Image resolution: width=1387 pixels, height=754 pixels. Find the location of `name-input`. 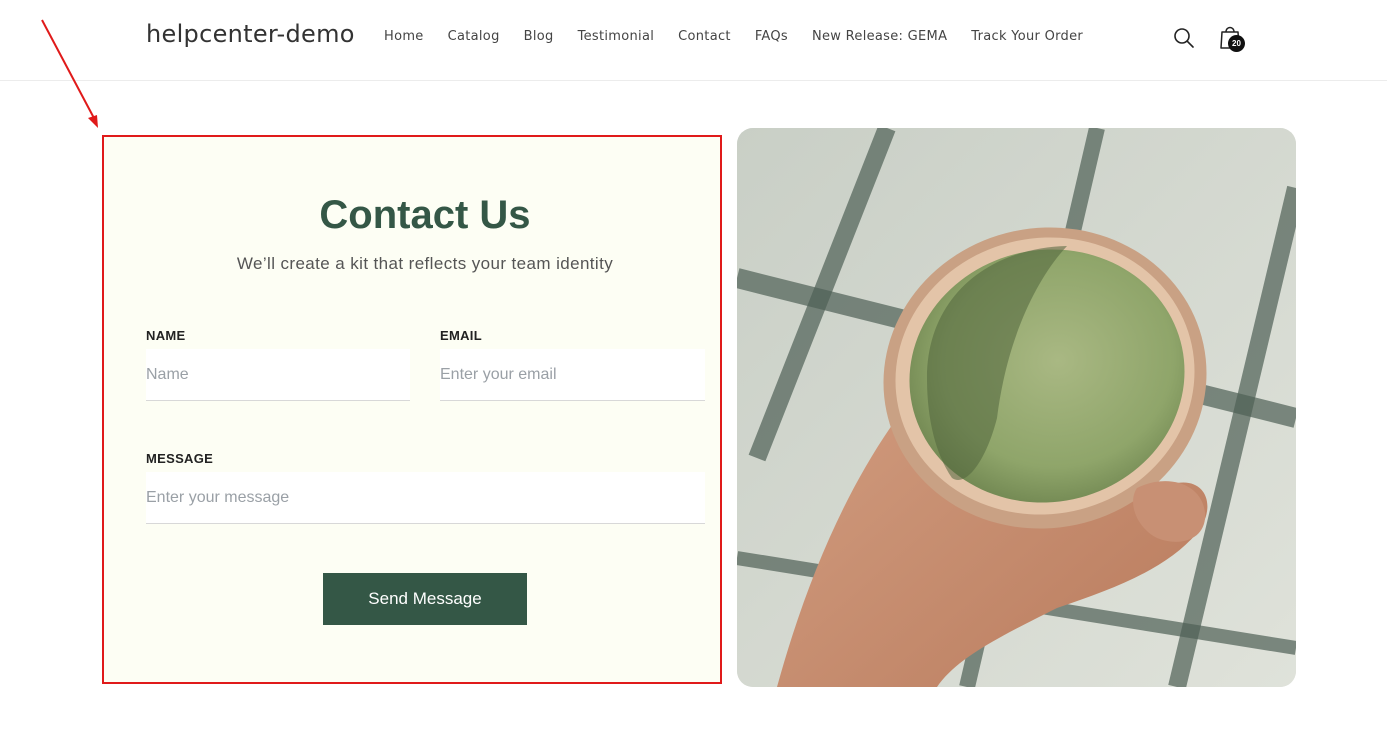

name-input is located at coordinates (278, 375).